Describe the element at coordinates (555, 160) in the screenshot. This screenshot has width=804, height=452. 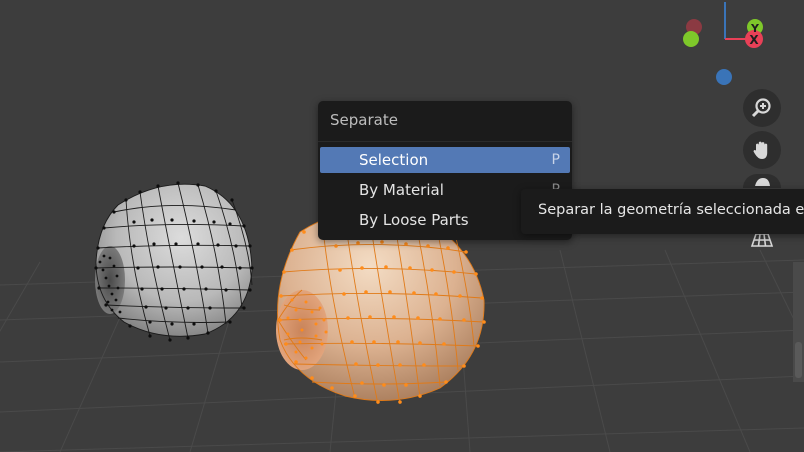
I see `menu-item-shortcut: P` at that location.